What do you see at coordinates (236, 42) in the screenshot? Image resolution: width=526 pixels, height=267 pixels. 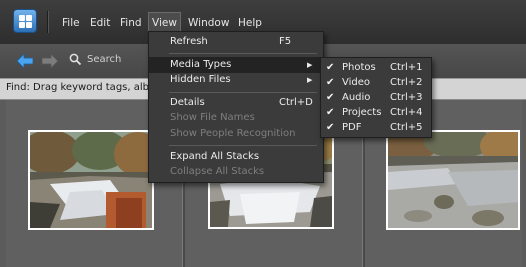 I see `menu-item-refresh: Refresh F5` at bounding box center [236, 42].